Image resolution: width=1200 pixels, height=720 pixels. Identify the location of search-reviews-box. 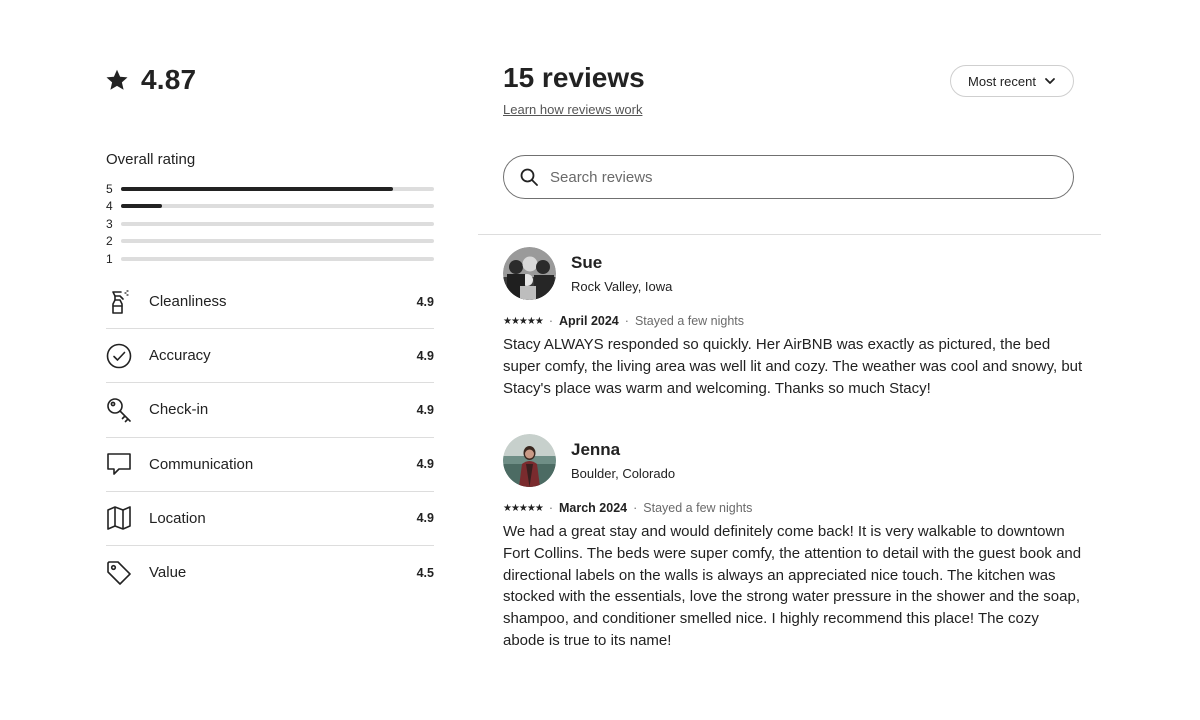
(788, 177).